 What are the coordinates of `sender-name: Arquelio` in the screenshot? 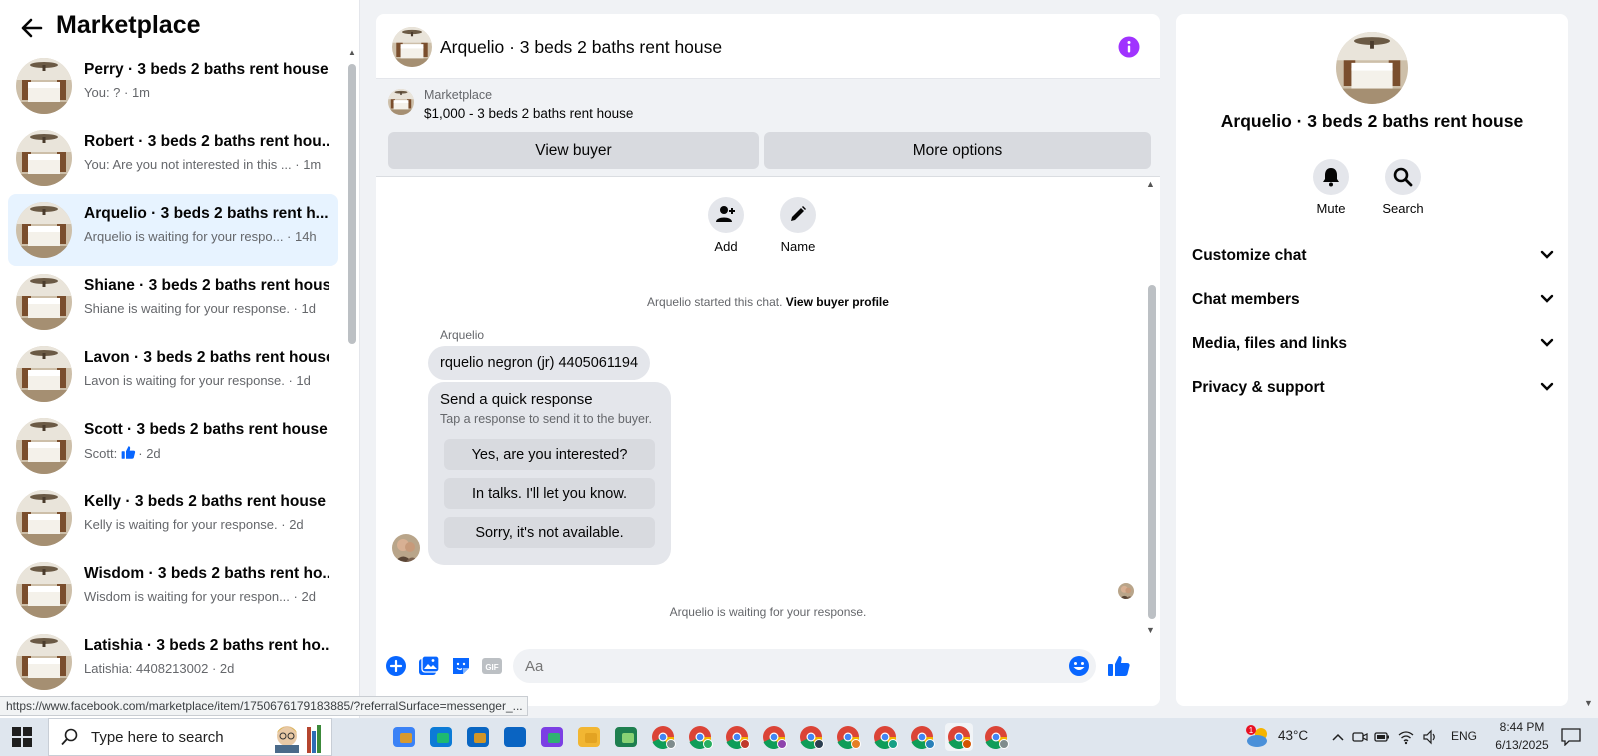 It's located at (462, 335).